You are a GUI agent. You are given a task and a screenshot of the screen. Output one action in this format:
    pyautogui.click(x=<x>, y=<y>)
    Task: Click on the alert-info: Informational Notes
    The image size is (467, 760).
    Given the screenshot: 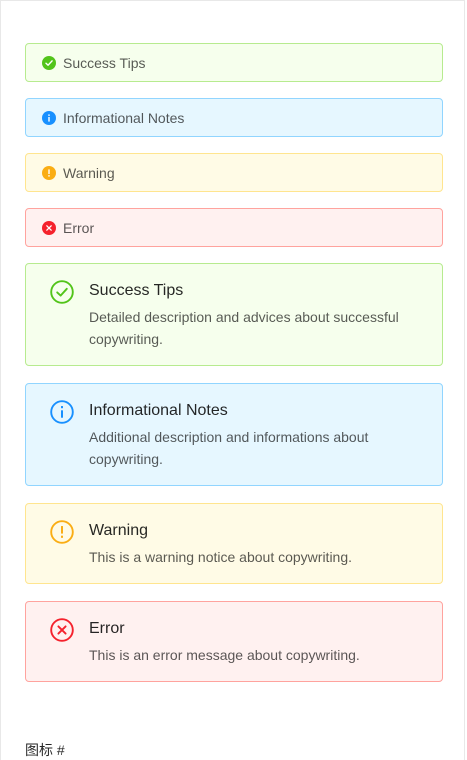 What is the action you would take?
    pyautogui.click(x=234, y=117)
    